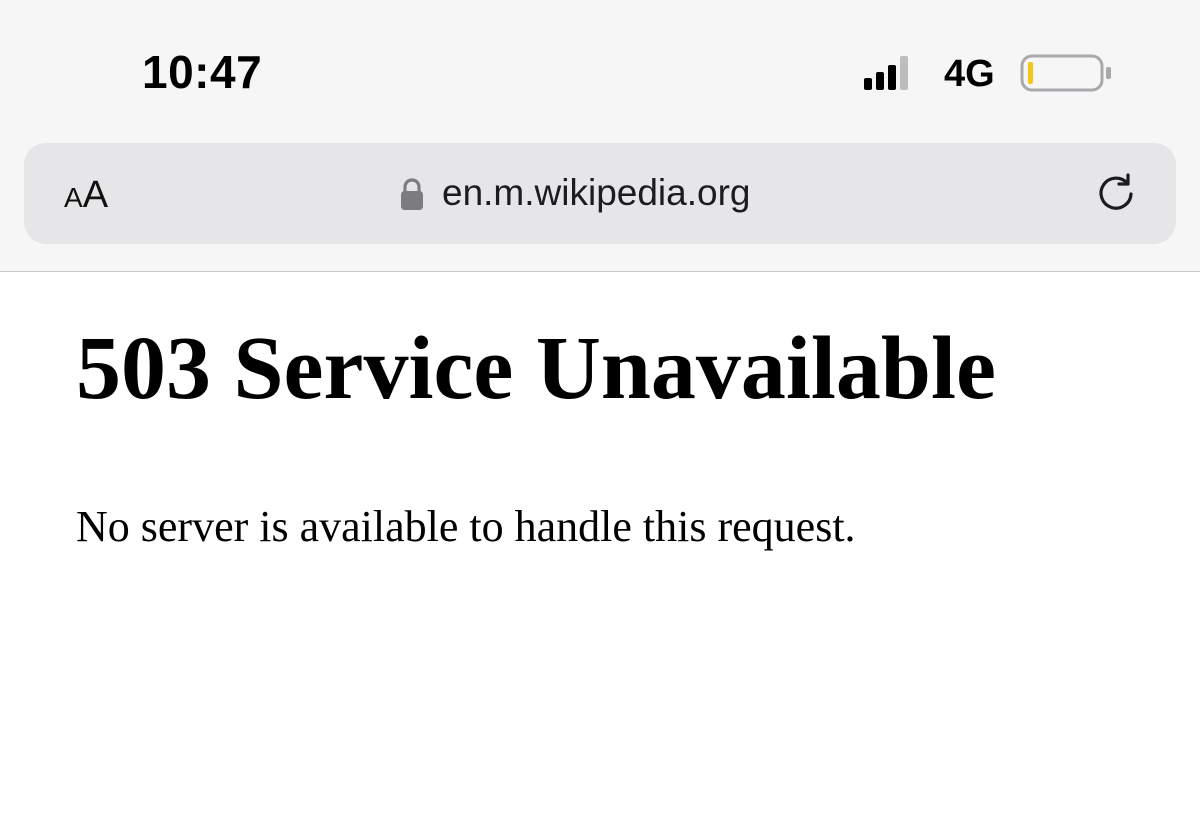 The height and width of the screenshot is (816, 1200). I want to click on lock-icon, so click(412, 194).